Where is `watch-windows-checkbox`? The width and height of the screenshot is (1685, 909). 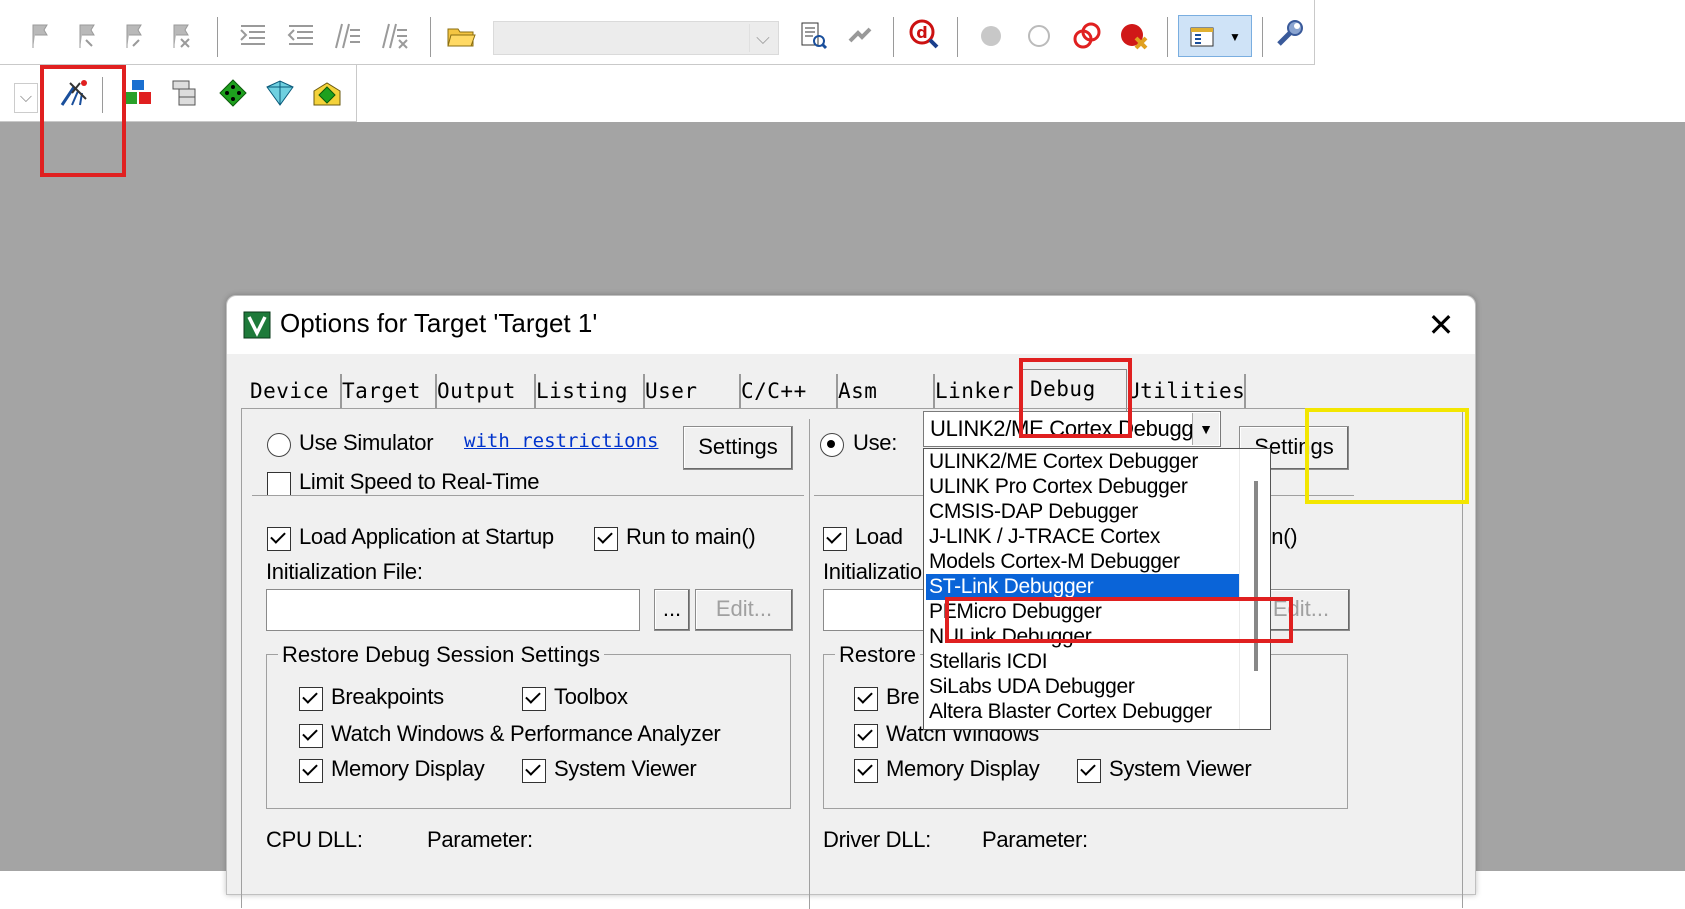 watch-windows-checkbox is located at coordinates (311, 736).